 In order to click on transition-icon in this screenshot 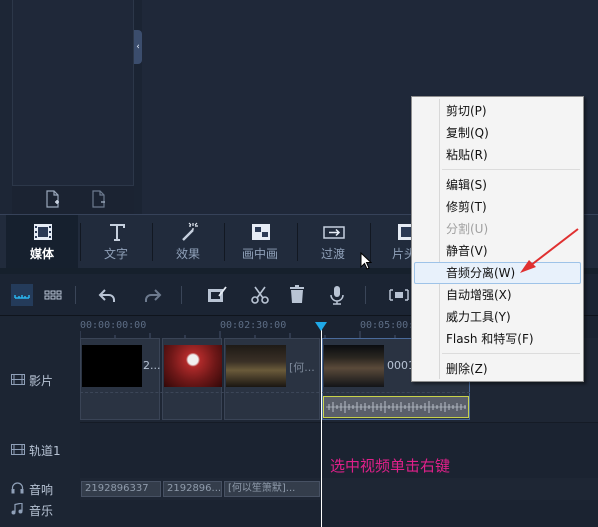, I will do `click(334, 232)`.